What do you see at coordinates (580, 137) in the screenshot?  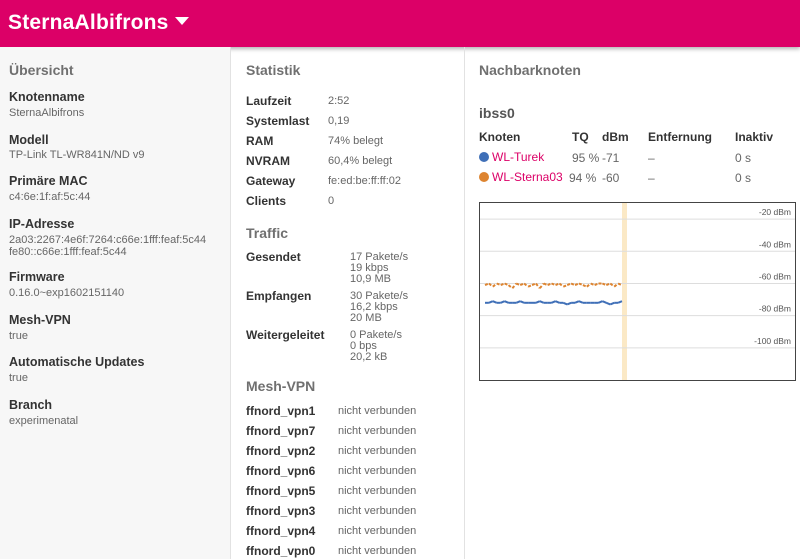 I see `column-header-tq: TQ` at bounding box center [580, 137].